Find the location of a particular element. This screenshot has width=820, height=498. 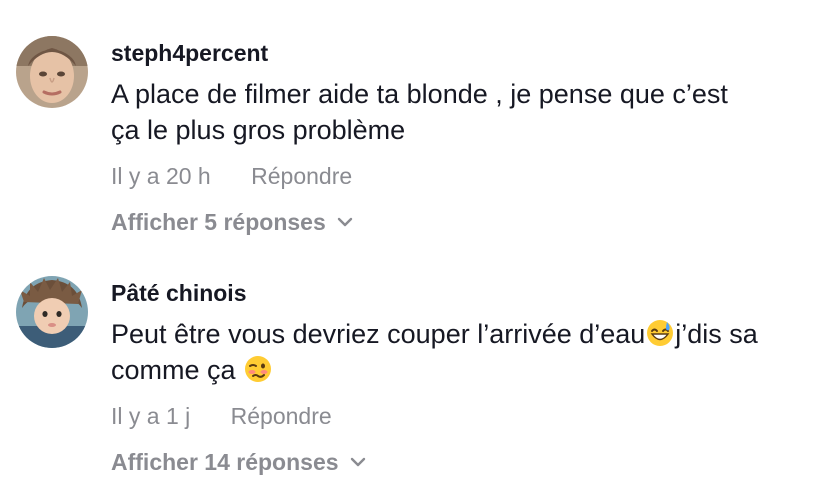

view-replies-button: Afficher 5 réponses is located at coordinates (232, 222).